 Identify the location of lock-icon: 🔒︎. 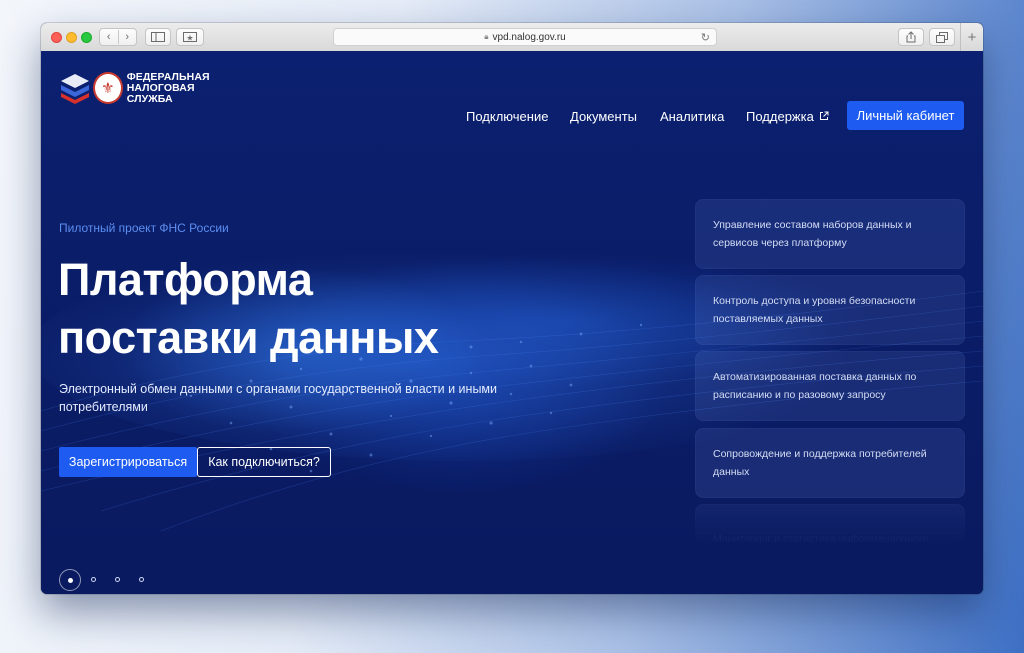
(486, 36).